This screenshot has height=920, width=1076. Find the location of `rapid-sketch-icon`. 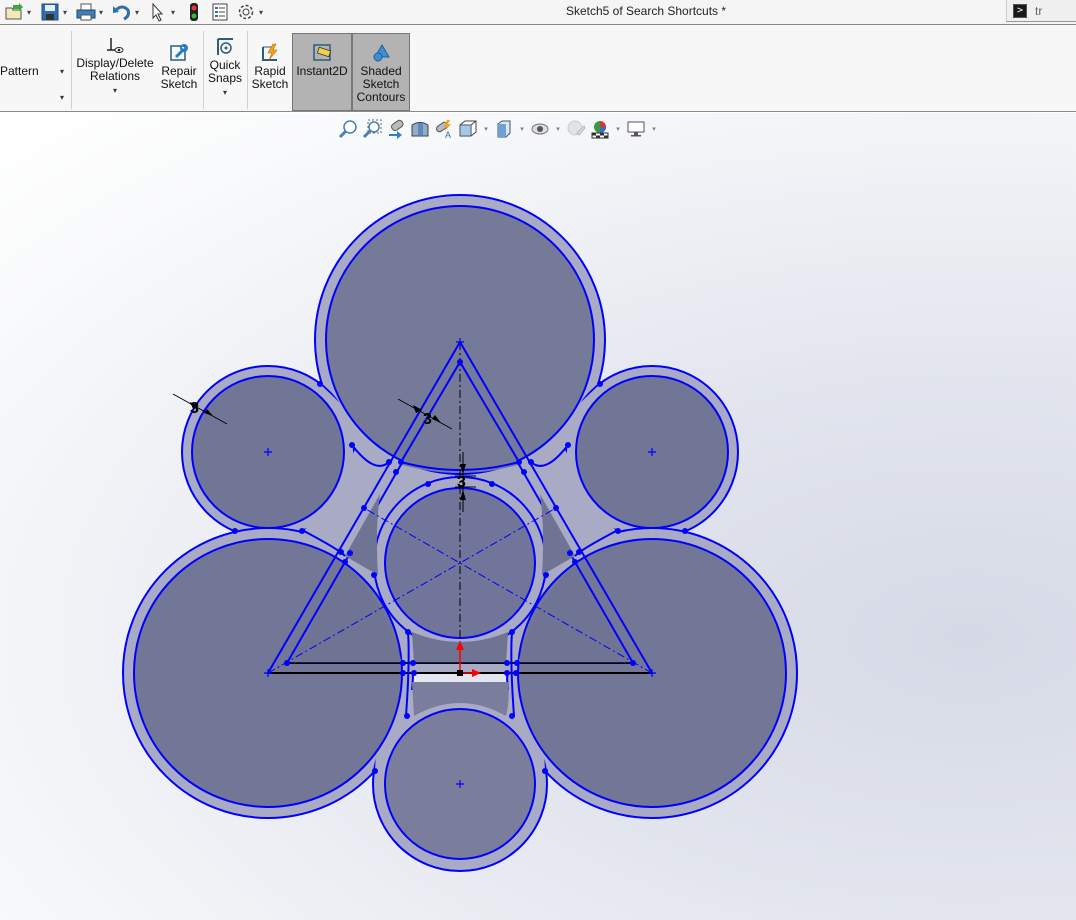

rapid-sketch-icon is located at coordinates (270, 52).